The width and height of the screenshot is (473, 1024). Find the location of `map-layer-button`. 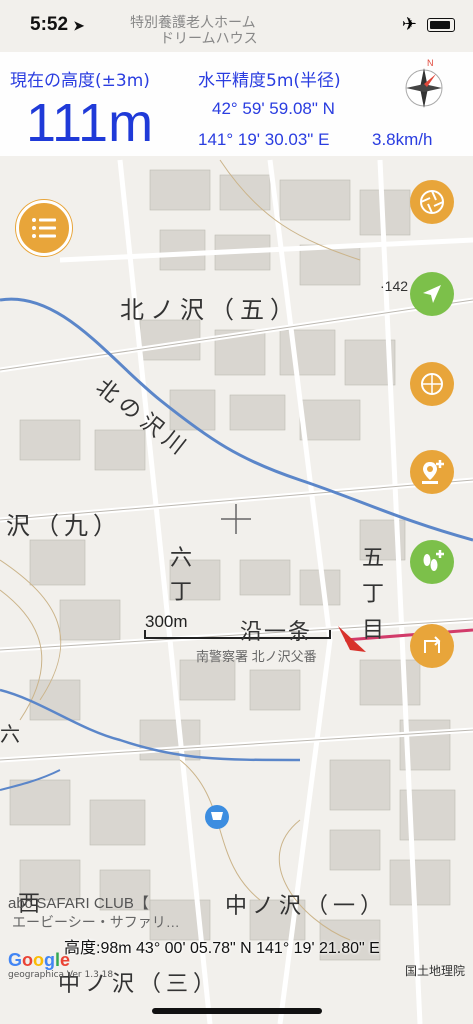

map-layer-button is located at coordinates (432, 202).